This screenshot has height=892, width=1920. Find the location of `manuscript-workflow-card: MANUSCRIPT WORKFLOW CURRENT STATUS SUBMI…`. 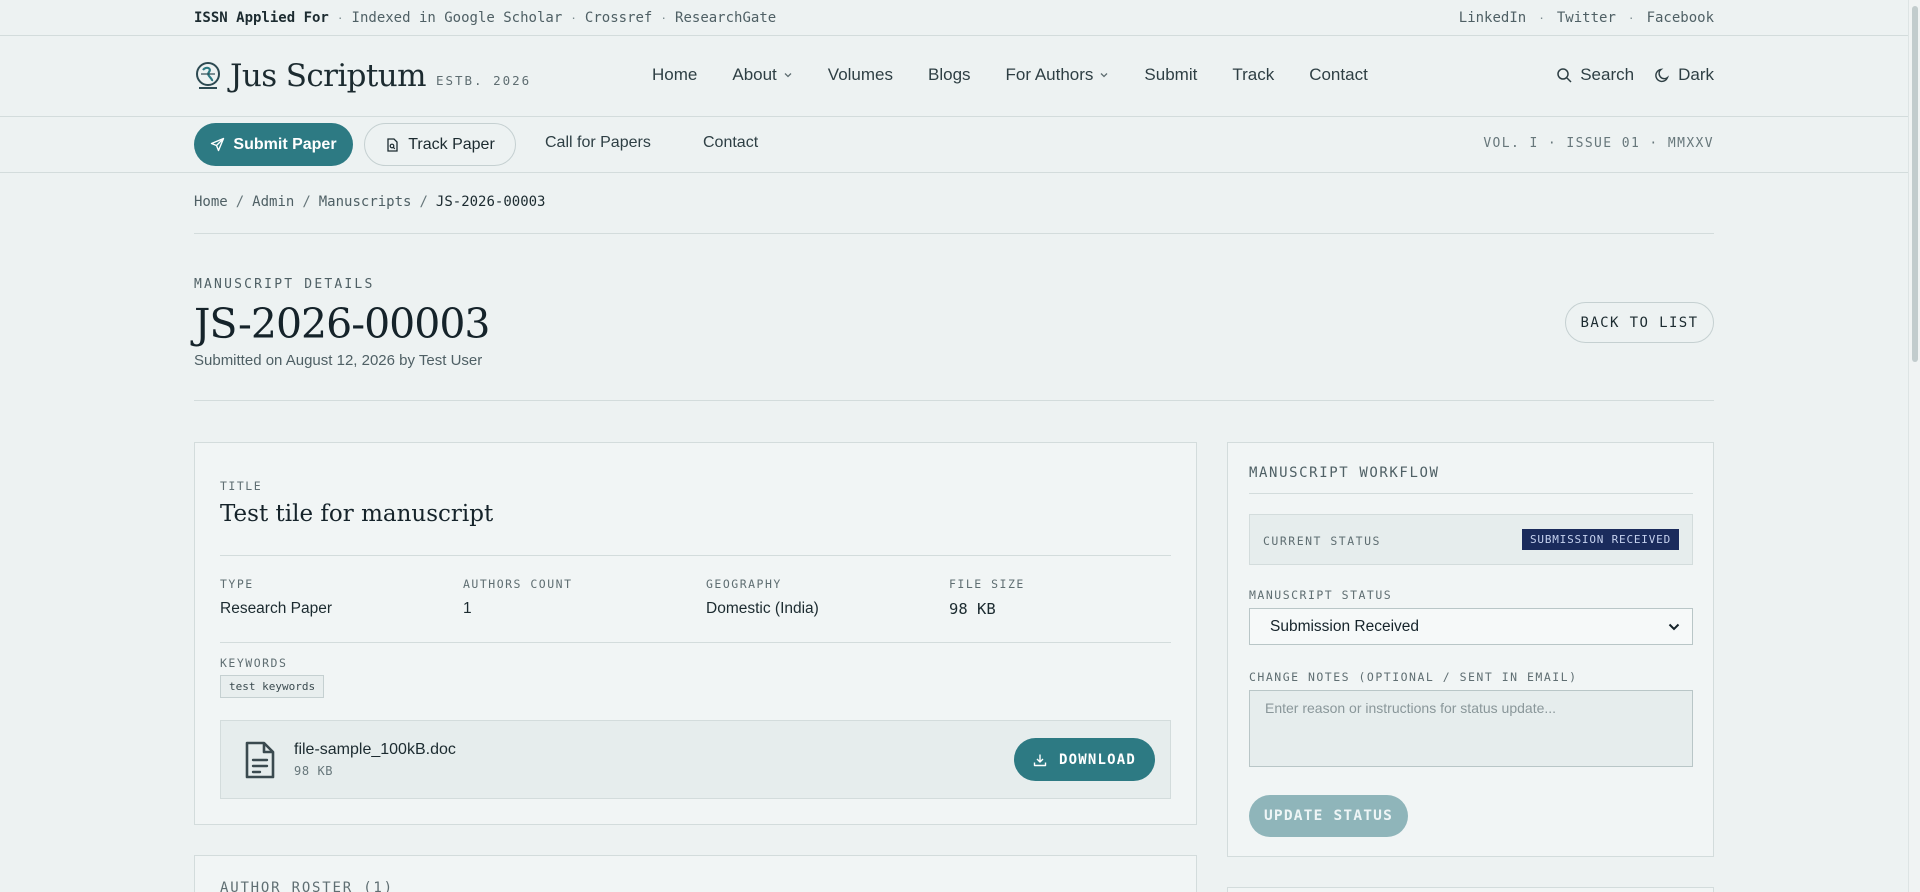

manuscript-workflow-card: MANUSCRIPT WORKFLOW CURRENT STATUS SUBMI… is located at coordinates (1470, 649).